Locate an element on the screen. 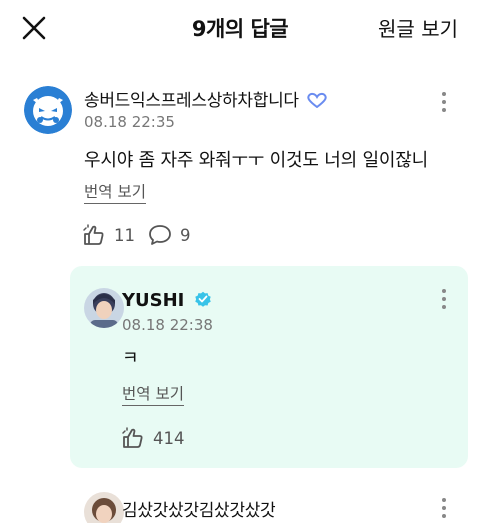  like-count: 414 is located at coordinates (169, 438).